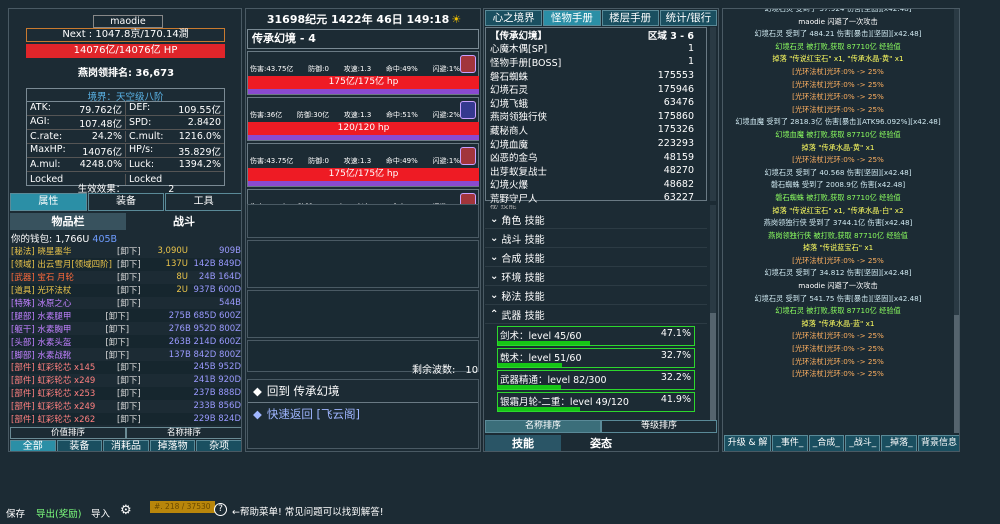  I want to click on tab-floor-manual: 楼层手册, so click(630, 18).